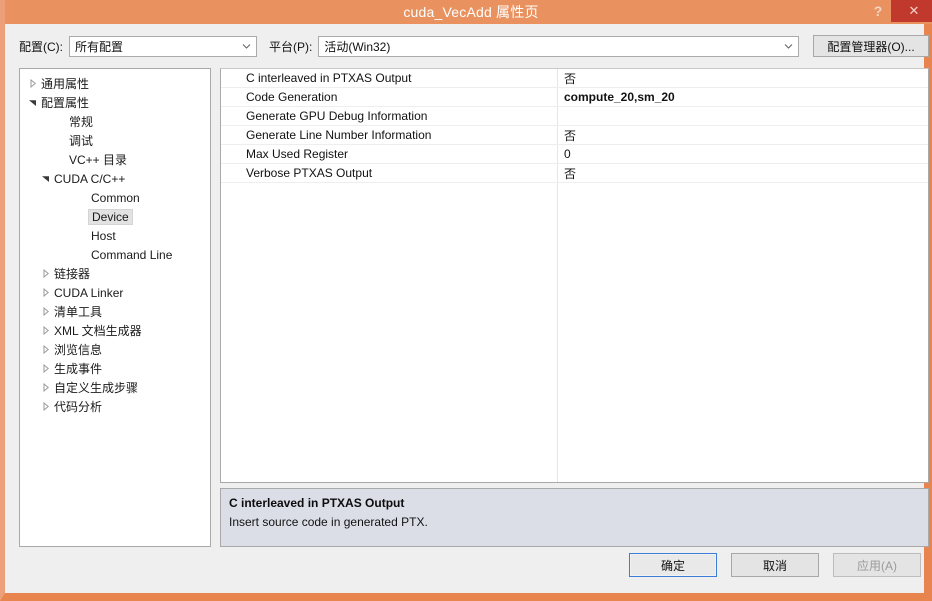  What do you see at coordinates (78, 312) in the screenshot?
I see `tree-item-label: 清单工具` at bounding box center [78, 312].